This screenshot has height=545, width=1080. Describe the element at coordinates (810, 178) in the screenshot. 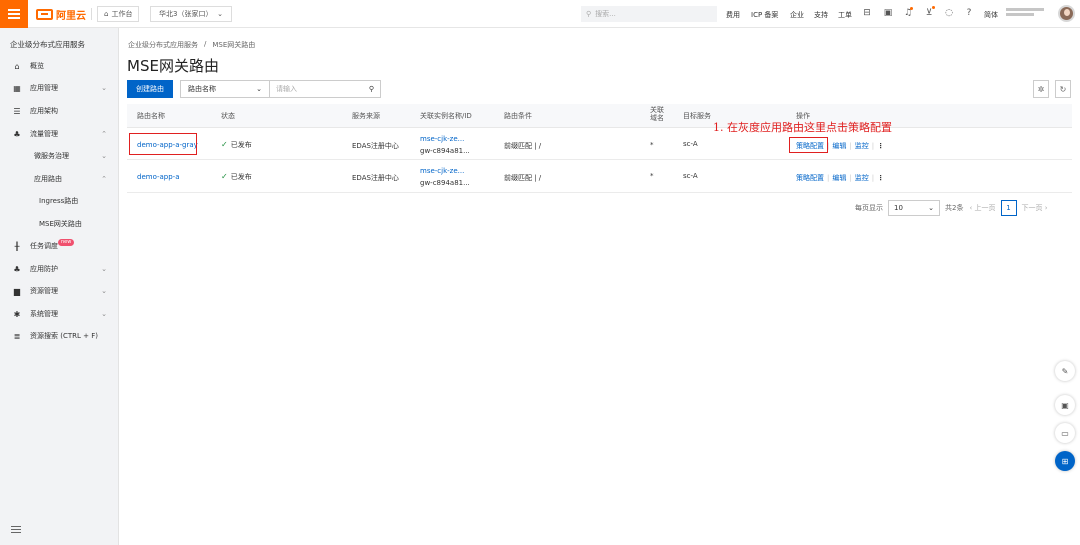

I see `policy-config-link: 策略配置` at that location.